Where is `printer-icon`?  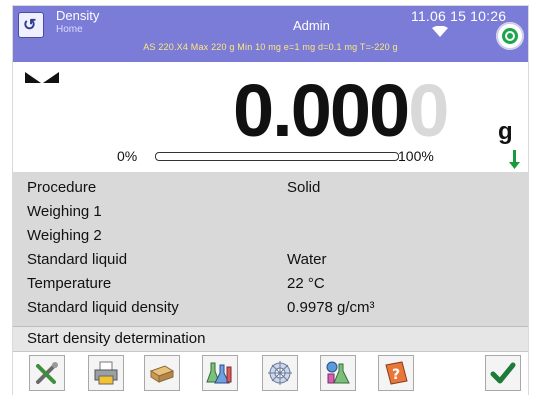
printer-icon is located at coordinates (106, 373).